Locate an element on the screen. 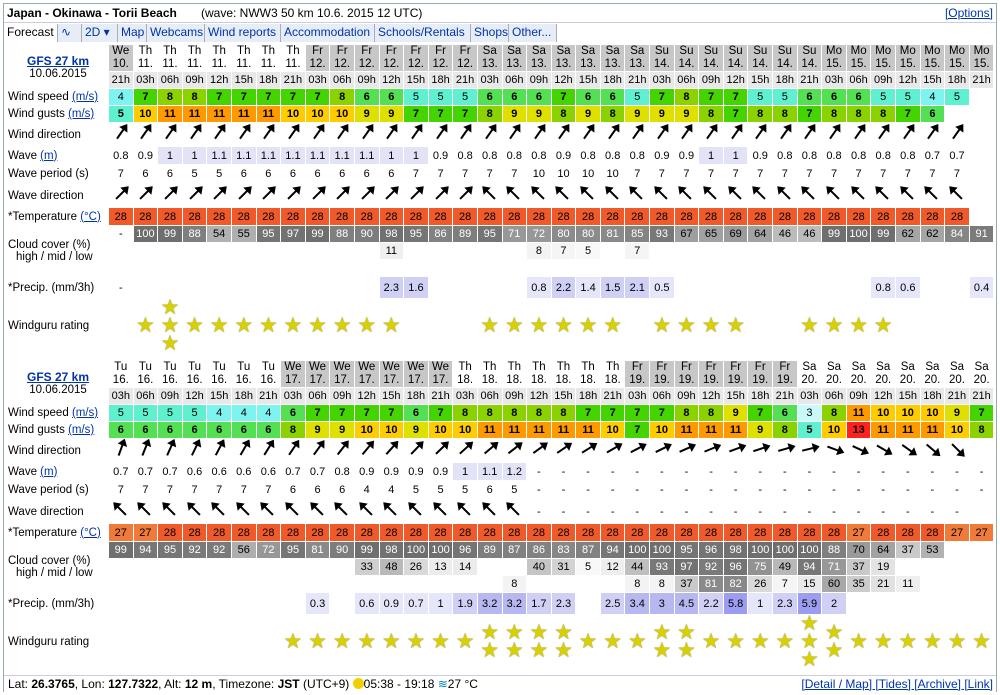 Image resolution: width=1000 pixels, height=695 pixels. precip-cell: 4.5 is located at coordinates (686, 603).